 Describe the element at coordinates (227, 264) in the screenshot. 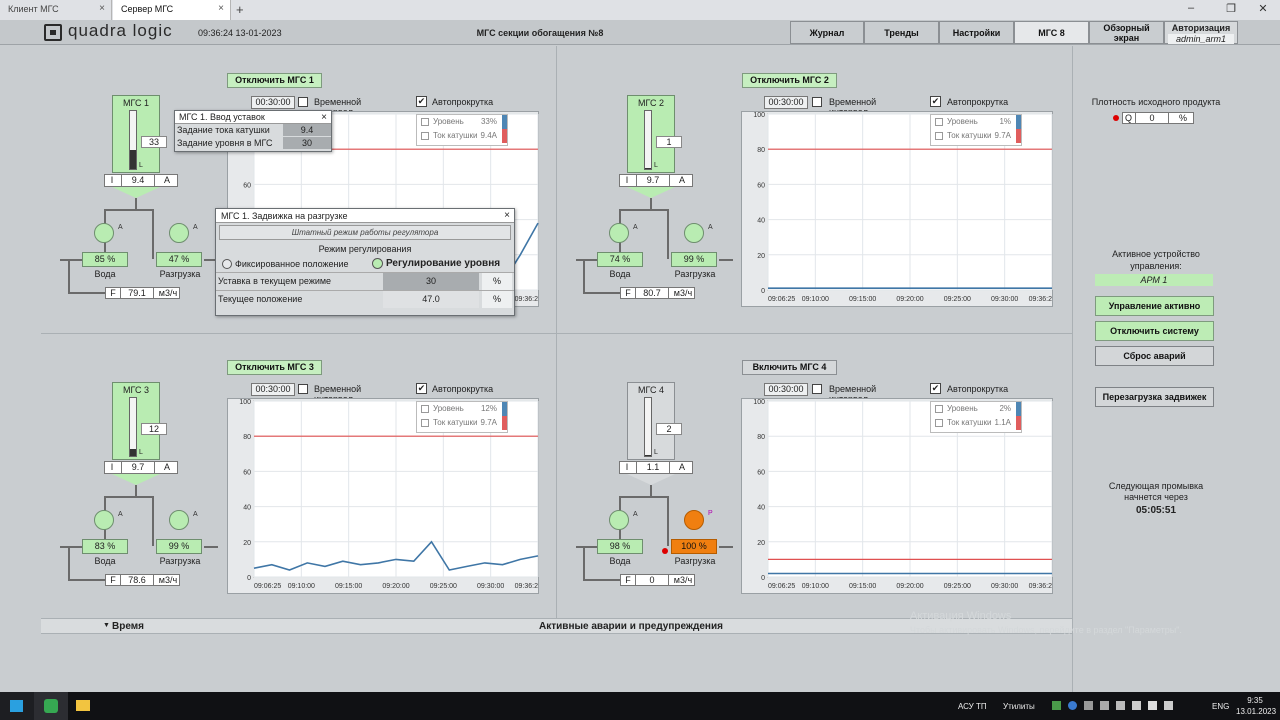

I see `radio-fixed` at that location.